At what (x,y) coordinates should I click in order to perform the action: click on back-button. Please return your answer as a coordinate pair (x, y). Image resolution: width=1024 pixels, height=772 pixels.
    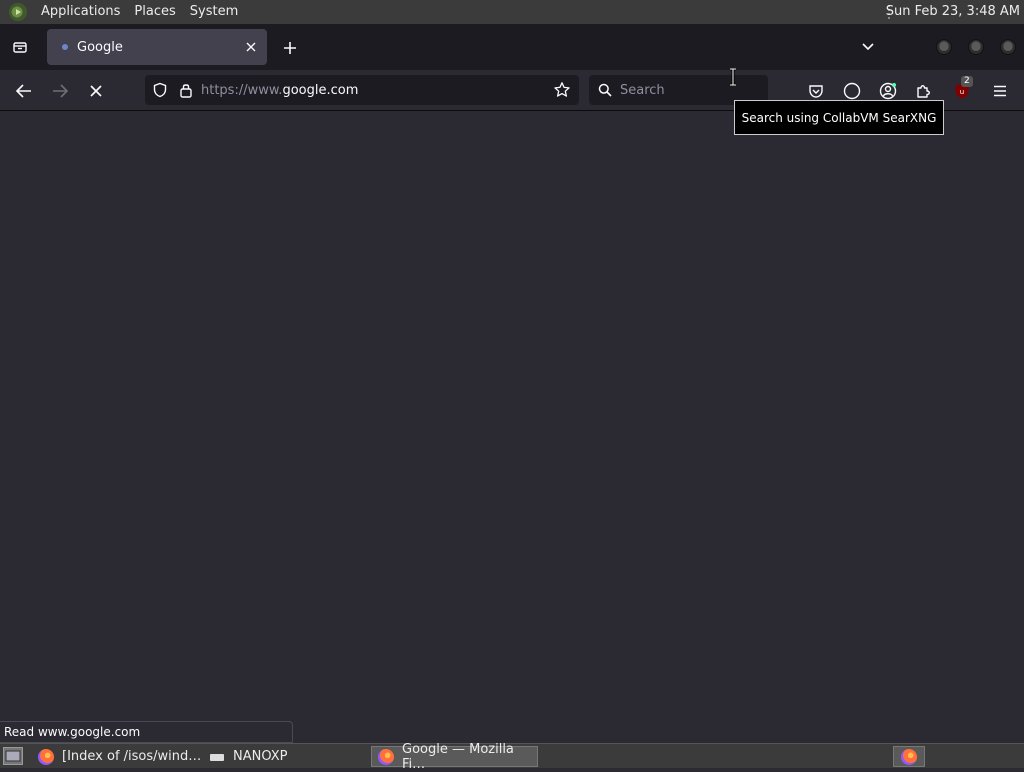
    Looking at the image, I should click on (24, 91).